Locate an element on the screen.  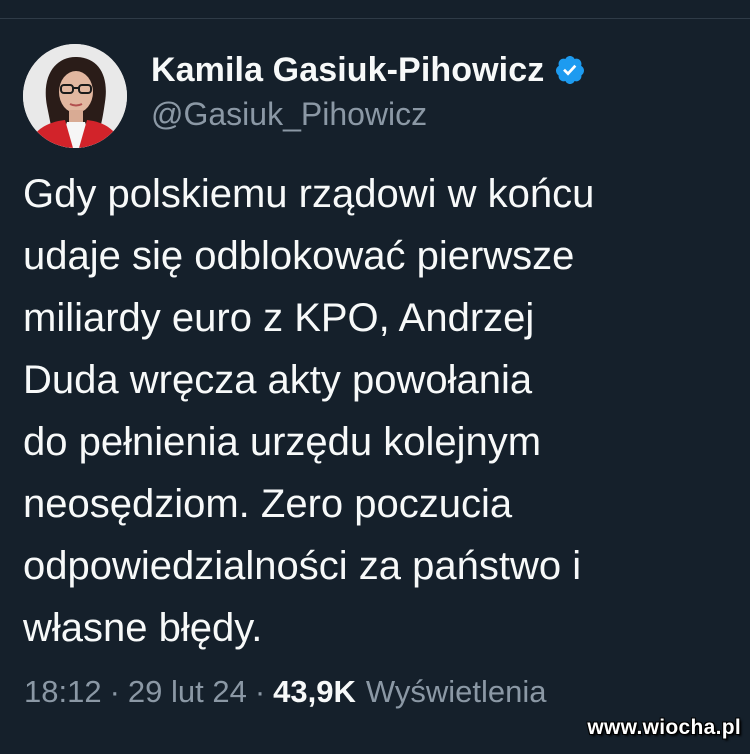
views-label: Wyświetlenia is located at coordinates (456, 692).